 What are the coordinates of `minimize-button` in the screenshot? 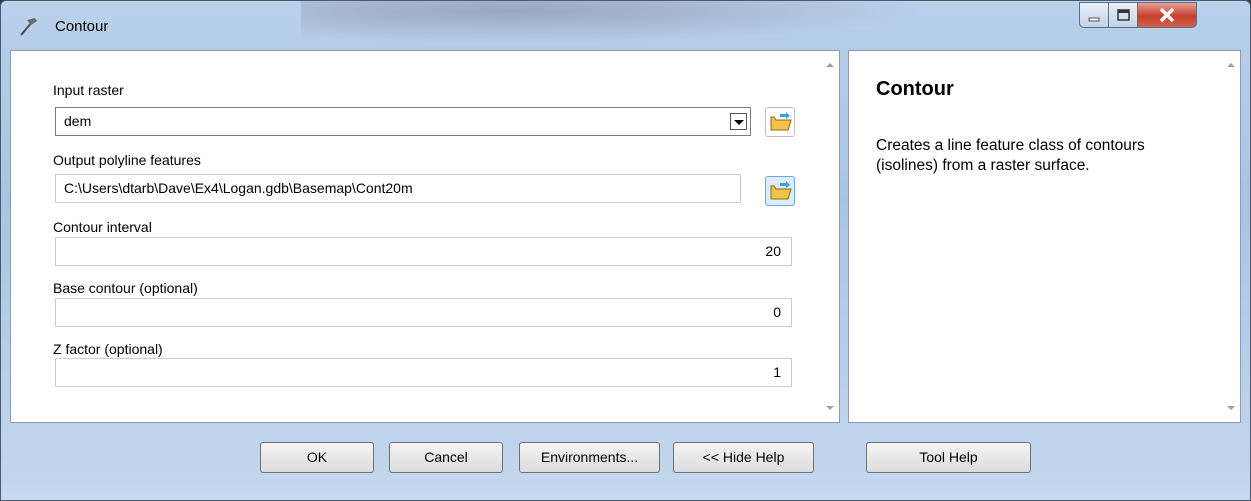 It's located at (1094, 15).